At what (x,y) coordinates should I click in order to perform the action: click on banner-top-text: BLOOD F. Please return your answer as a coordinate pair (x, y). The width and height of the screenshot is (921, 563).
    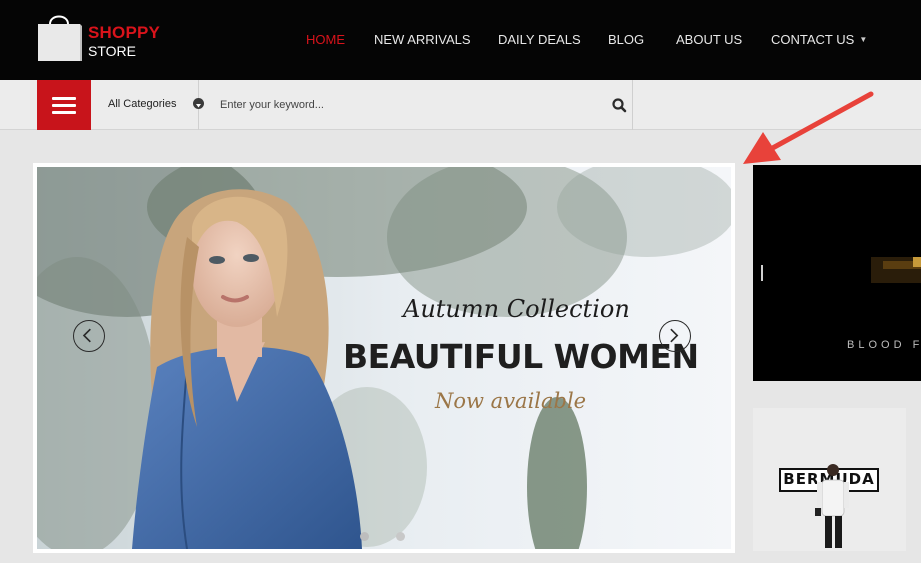
    Looking at the image, I should click on (884, 345).